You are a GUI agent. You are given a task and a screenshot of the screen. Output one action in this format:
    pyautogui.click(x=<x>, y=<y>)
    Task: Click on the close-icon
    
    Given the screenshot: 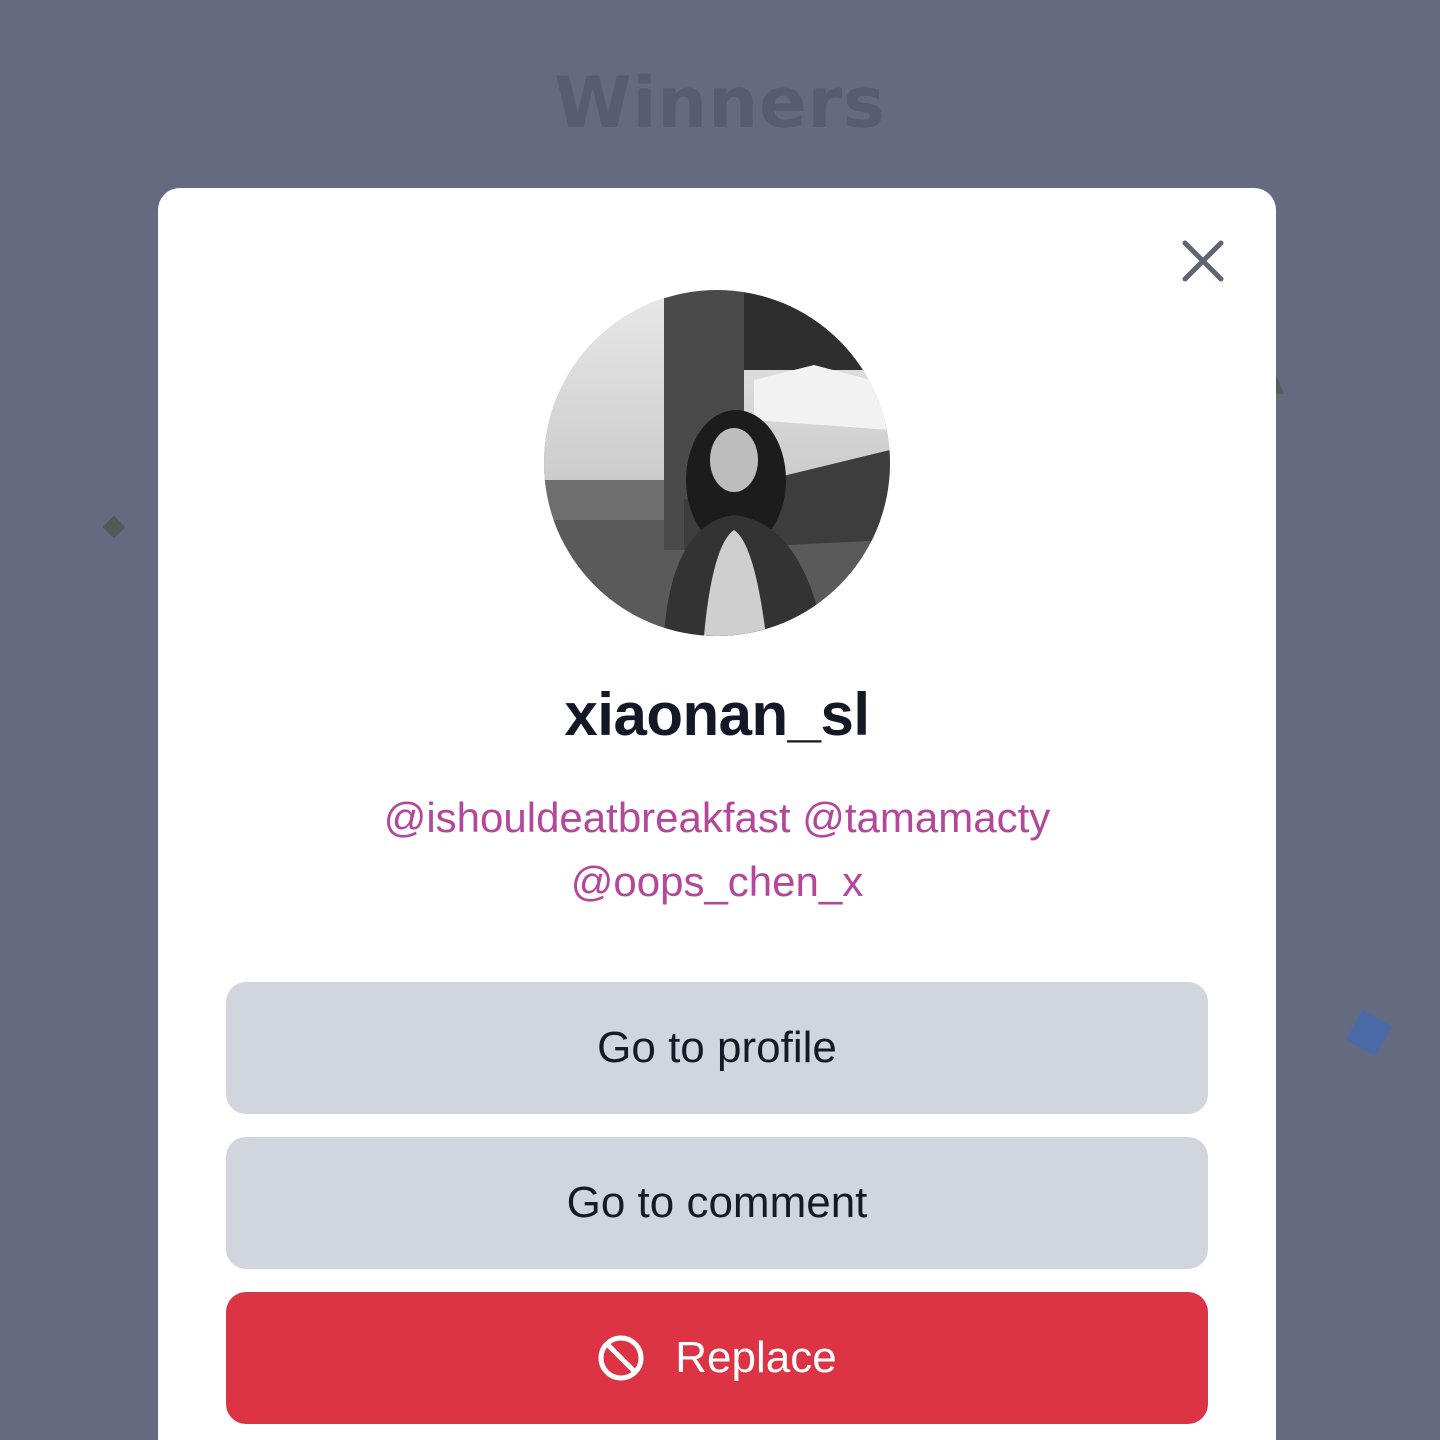 What is the action you would take?
    pyautogui.click(x=1203, y=261)
    